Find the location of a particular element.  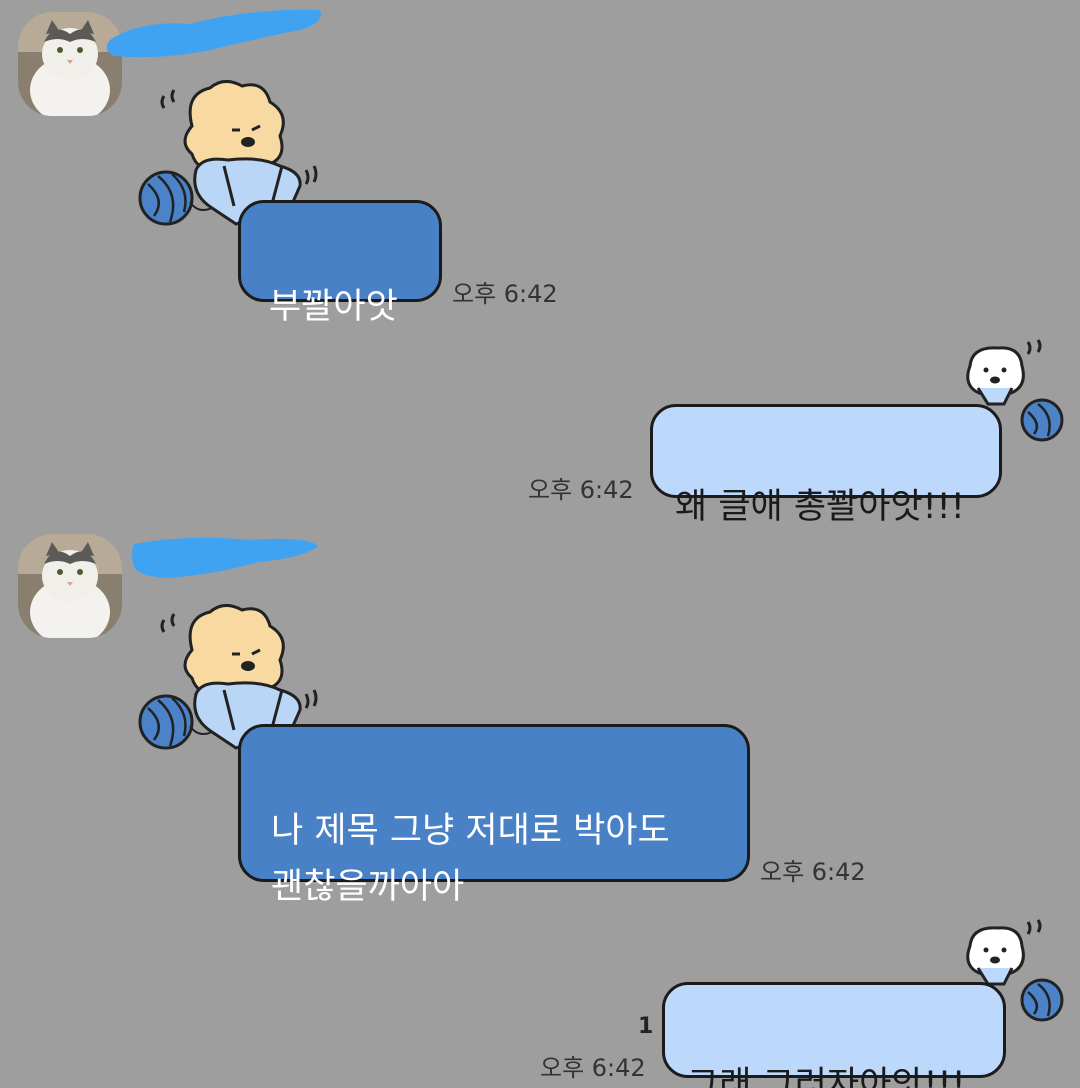

sender-avatar is located at coordinates (70, 586).